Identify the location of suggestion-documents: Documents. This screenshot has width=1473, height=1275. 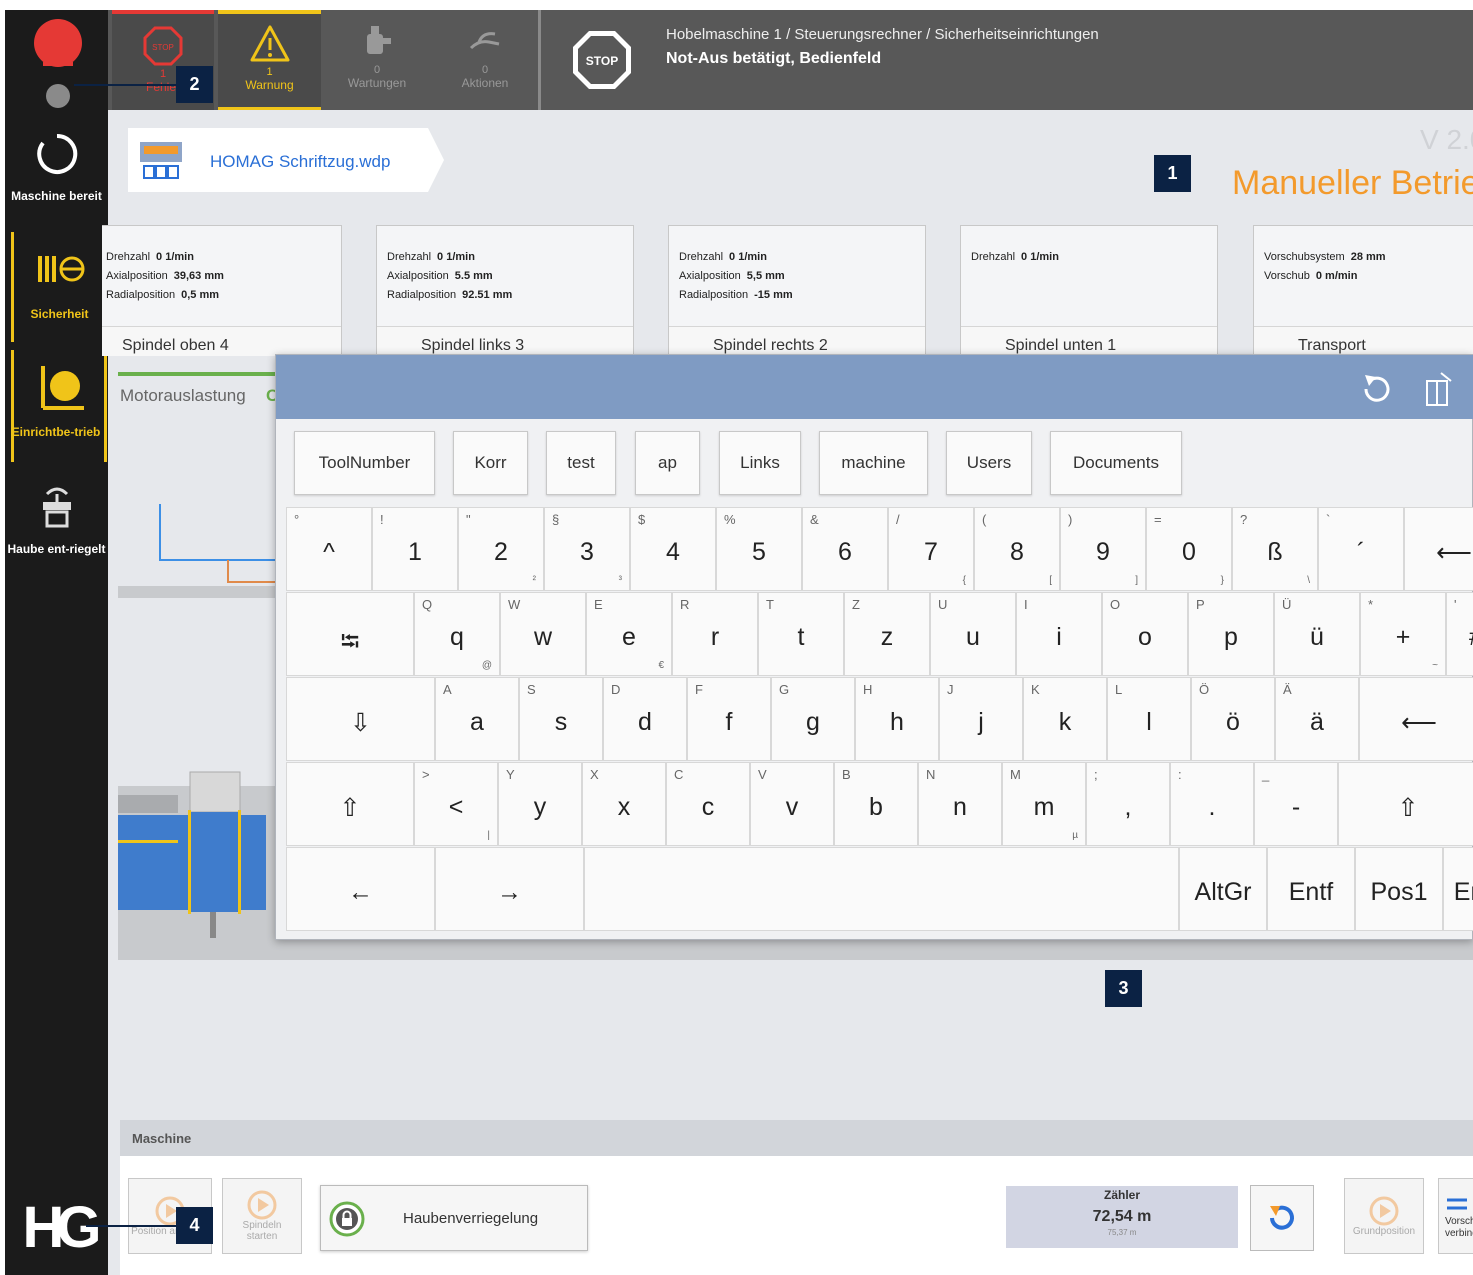
(1116, 463).